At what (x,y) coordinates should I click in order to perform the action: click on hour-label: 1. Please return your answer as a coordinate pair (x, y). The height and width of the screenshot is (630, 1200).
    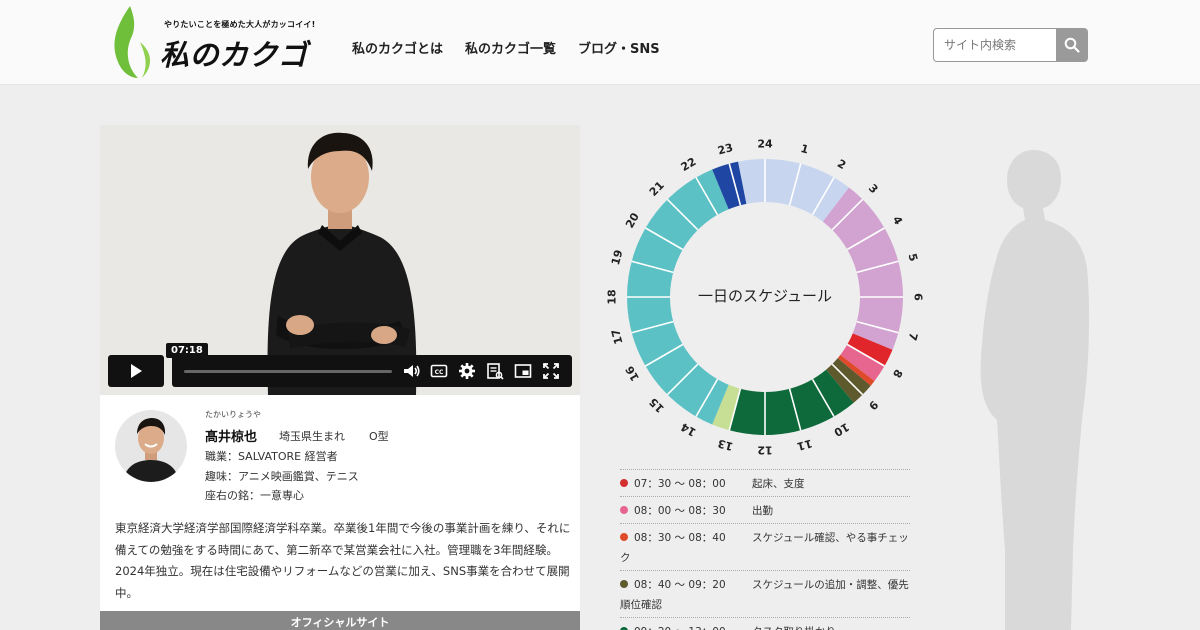
    Looking at the image, I should click on (804, 149).